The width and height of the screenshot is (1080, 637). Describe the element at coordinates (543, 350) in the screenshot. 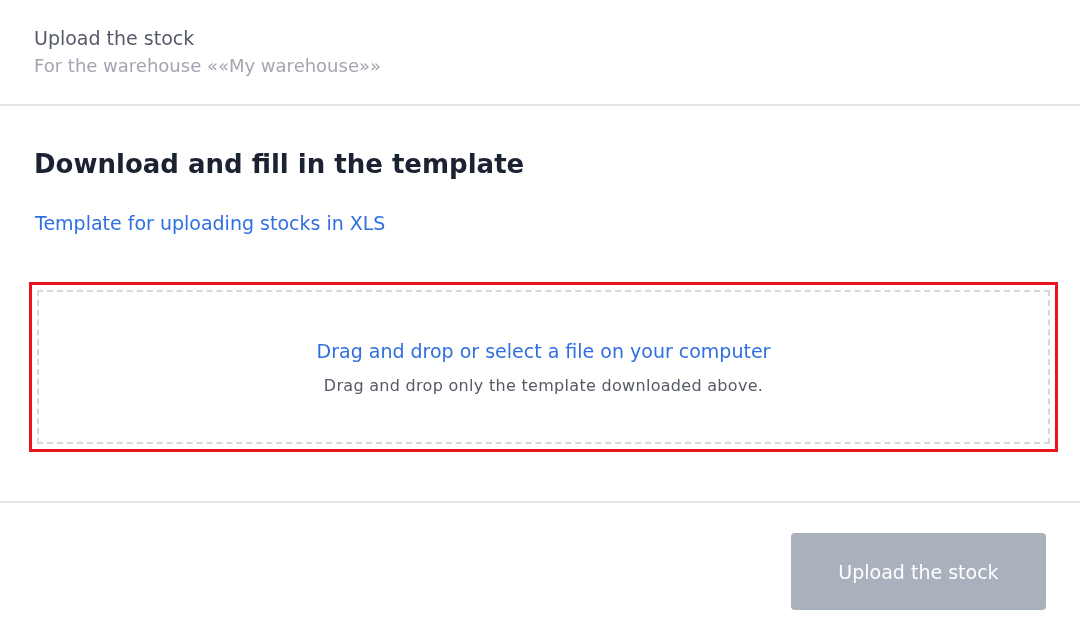

I see `drop-zone-title: Drag and drop or select a file on your computer` at that location.